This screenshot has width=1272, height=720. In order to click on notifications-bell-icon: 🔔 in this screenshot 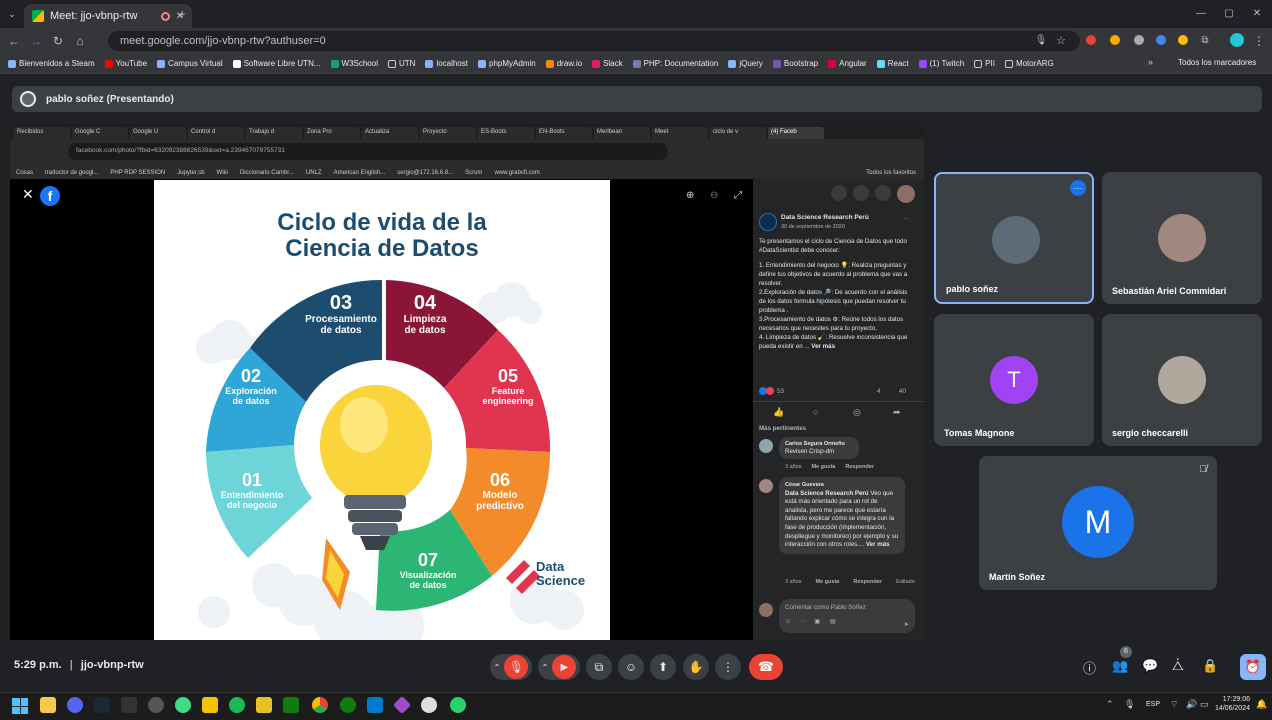, I will do `click(1261, 704)`.